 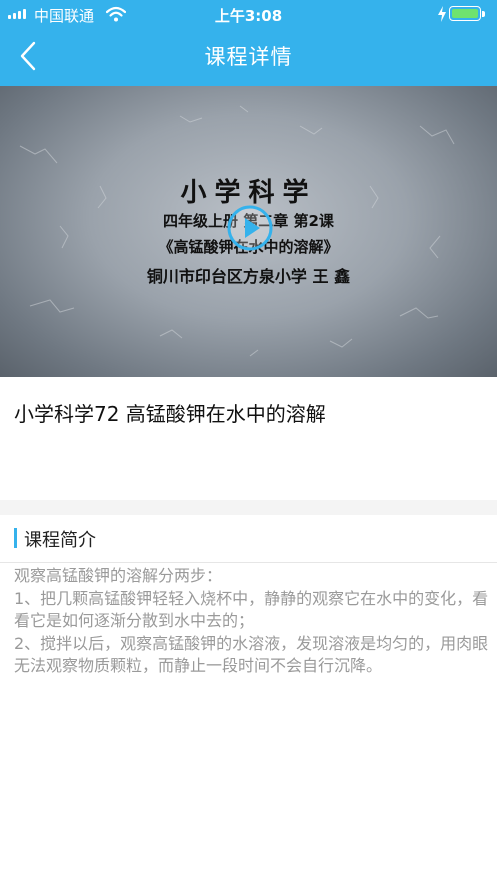 I want to click on page-title: 课程详情, so click(x=248, y=57).